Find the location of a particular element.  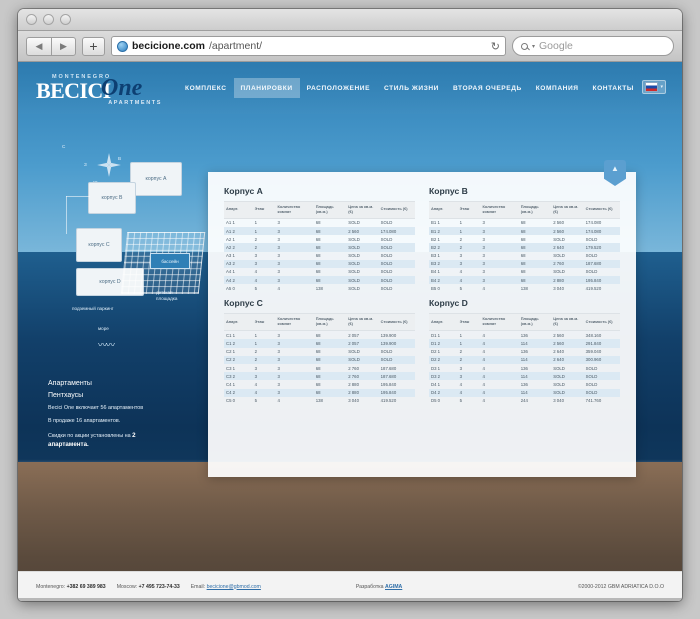

horizontal-scrollbar is located at coordinates (350, 599).